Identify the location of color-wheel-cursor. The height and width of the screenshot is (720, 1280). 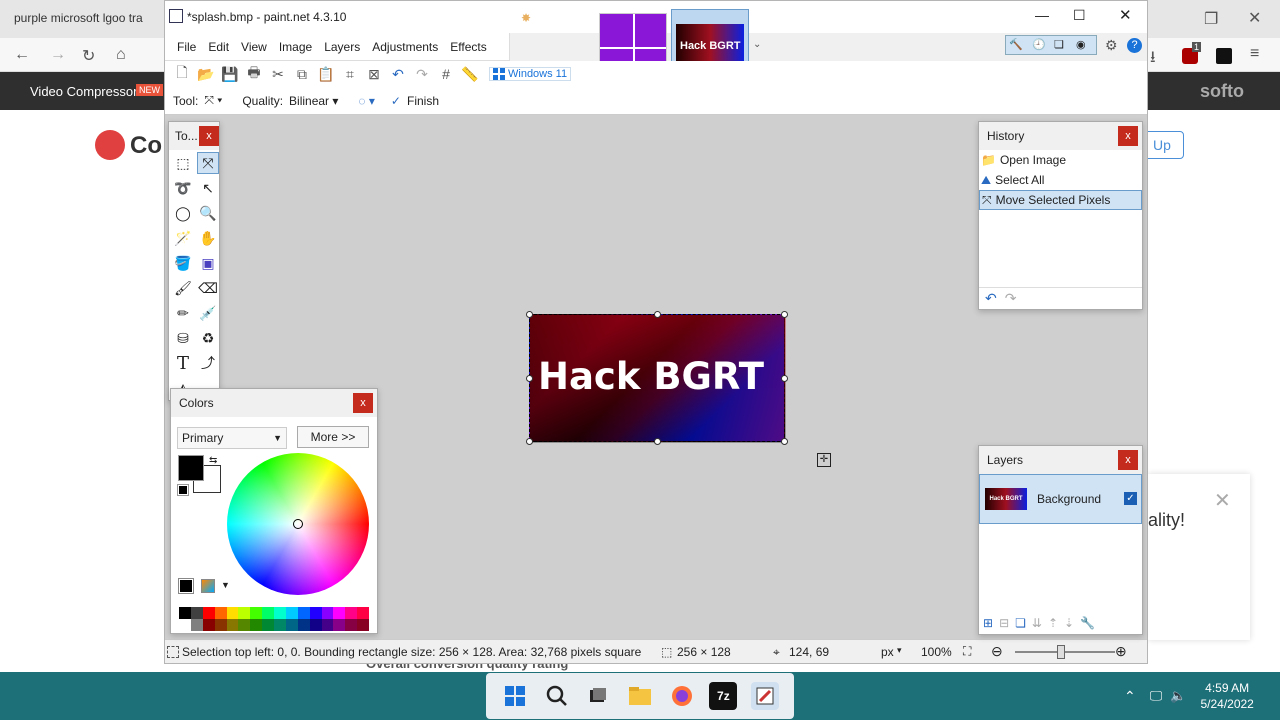
(298, 524).